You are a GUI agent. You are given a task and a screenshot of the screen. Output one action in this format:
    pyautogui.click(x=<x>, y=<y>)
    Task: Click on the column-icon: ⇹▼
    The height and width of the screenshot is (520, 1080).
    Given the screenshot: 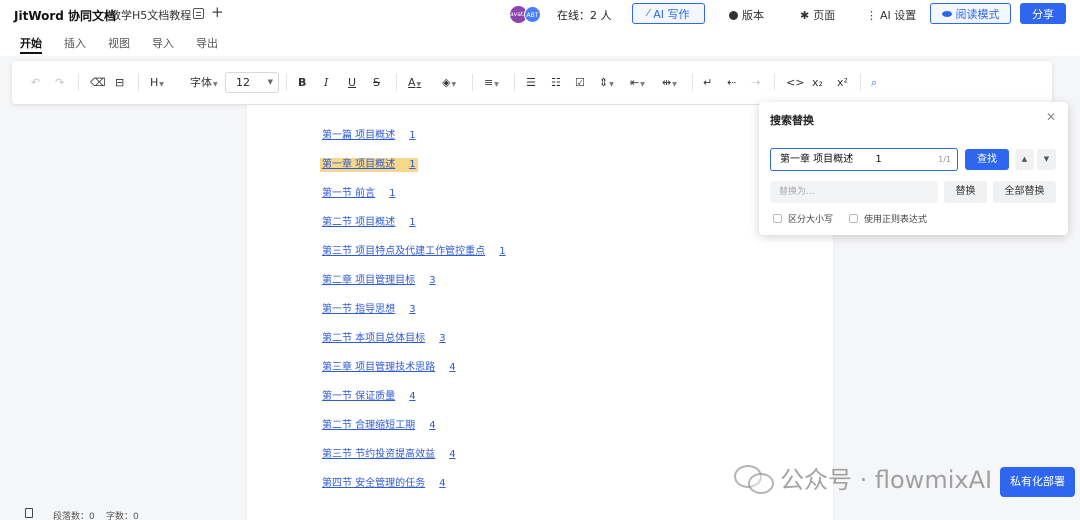 What is the action you would take?
    pyautogui.click(x=669, y=83)
    